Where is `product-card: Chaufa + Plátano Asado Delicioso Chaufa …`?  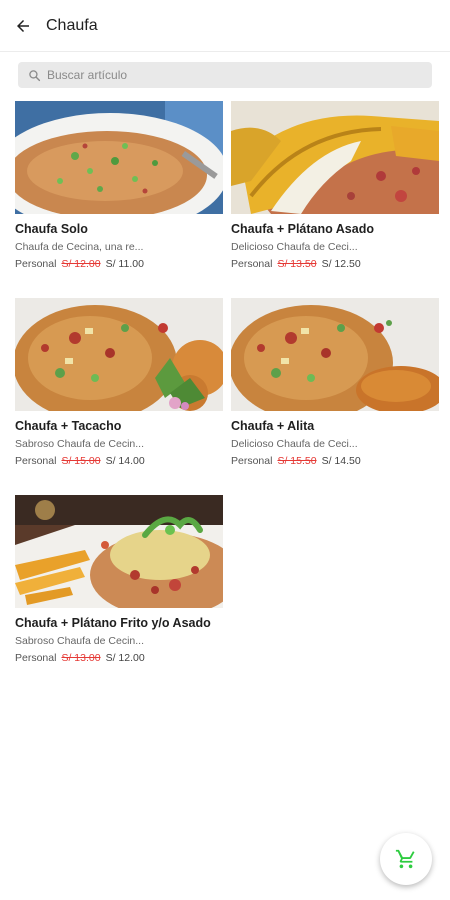 product-card: Chaufa + Plátano Asado Delicioso Chaufa … is located at coordinates (335, 199).